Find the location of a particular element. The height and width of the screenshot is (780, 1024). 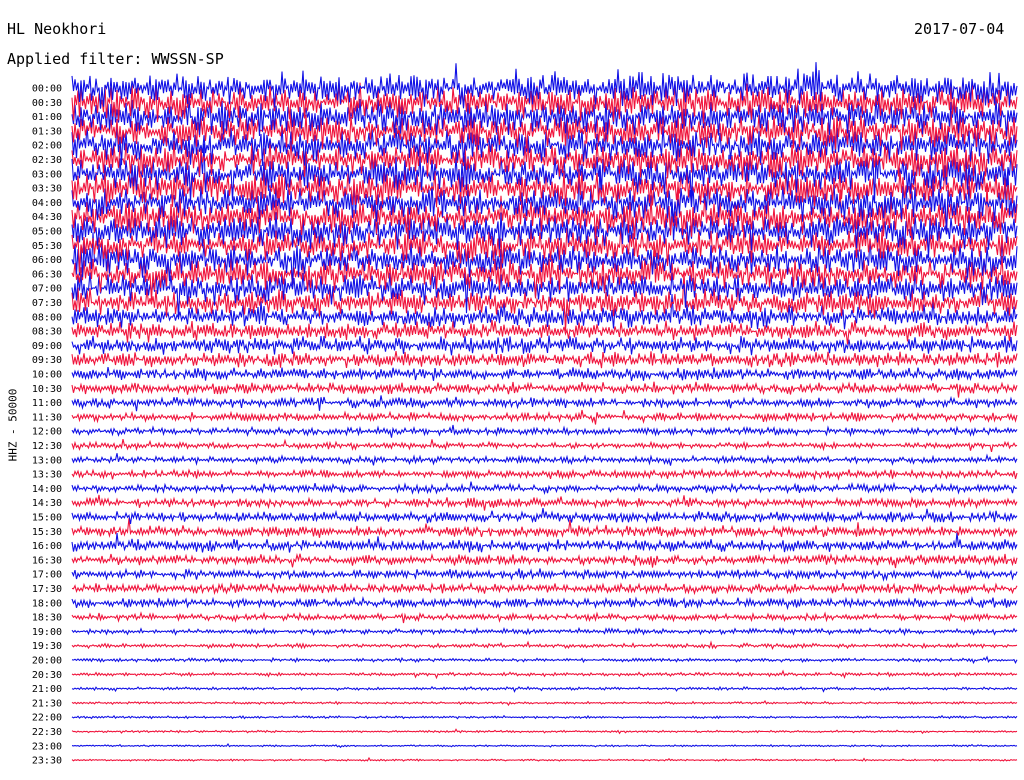

time-tick-label: 13:00 is located at coordinates (47, 460).